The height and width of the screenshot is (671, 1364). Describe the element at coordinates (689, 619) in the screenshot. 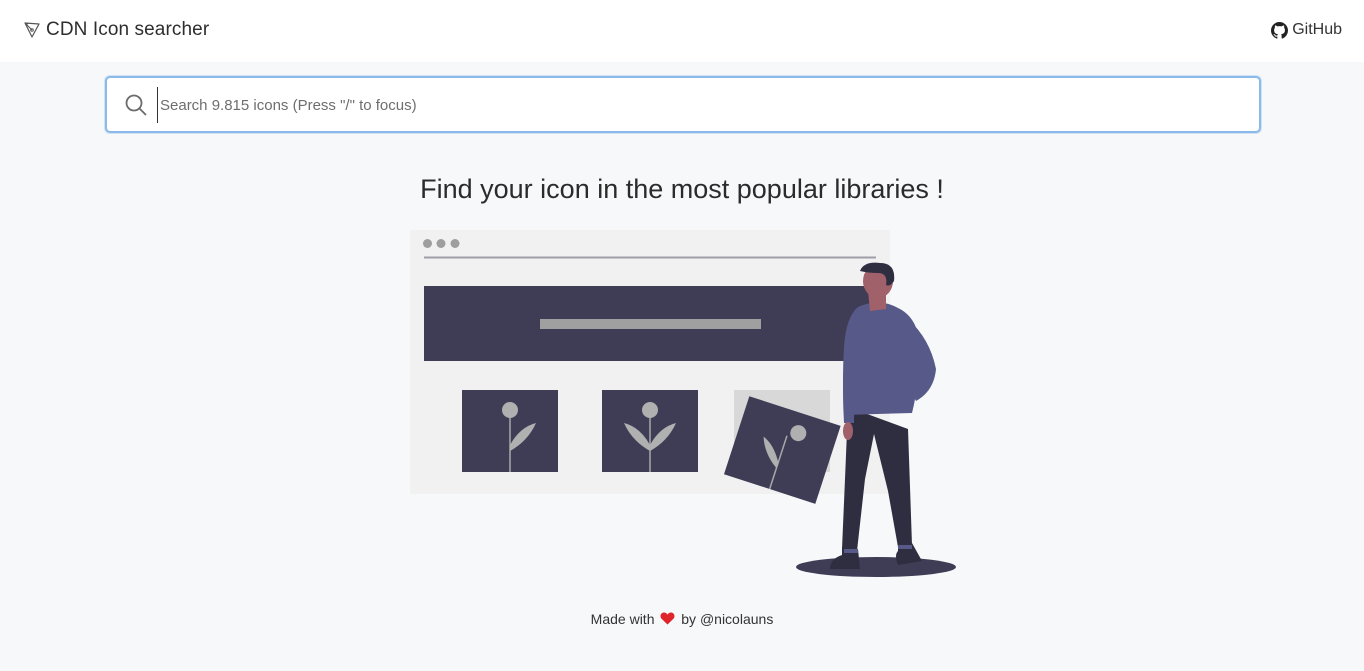

I see `footer-by: by` at that location.